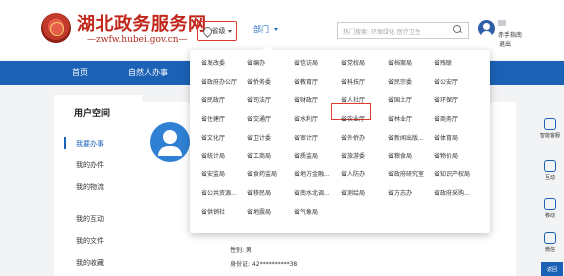 The height and width of the screenshot is (276, 564). I want to click on dept-menu-item: 省统计局, so click(213, 155).